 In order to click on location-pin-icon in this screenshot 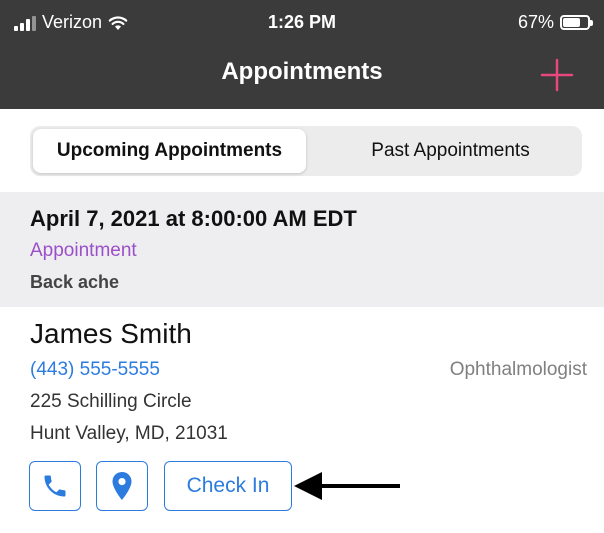, I will do `click(122, 486)`.